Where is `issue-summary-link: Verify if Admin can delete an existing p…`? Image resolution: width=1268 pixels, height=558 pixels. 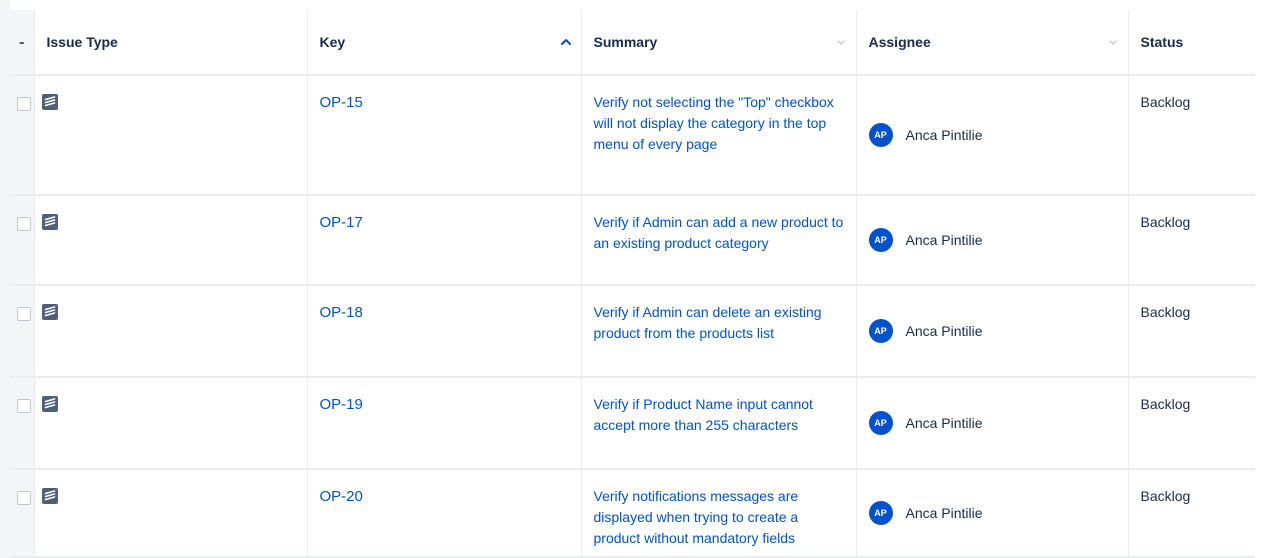 issue-summary-link: Verify if Admin can delete an existing p… is located at coordinates (720, 323).